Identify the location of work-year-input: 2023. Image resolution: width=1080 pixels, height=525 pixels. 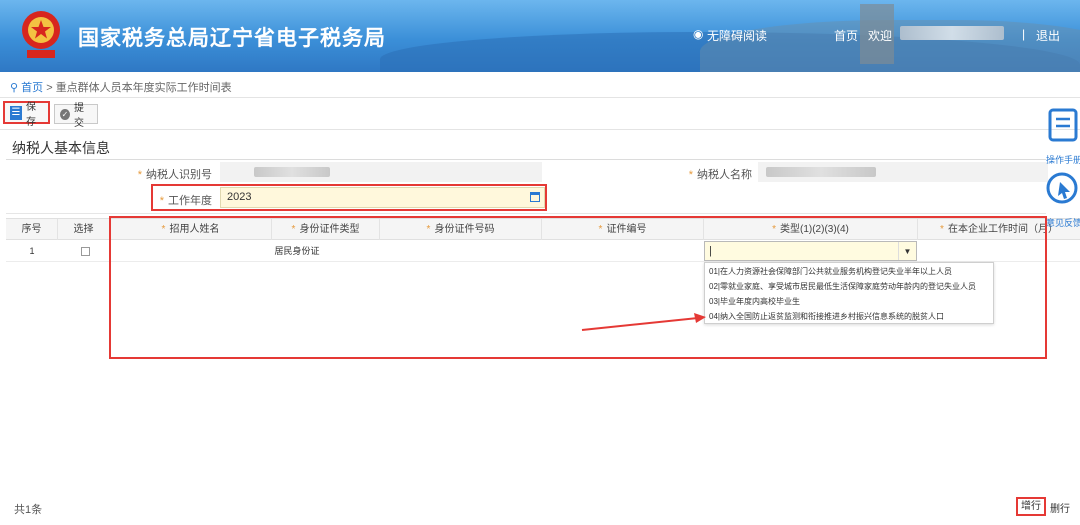
(382, 197).